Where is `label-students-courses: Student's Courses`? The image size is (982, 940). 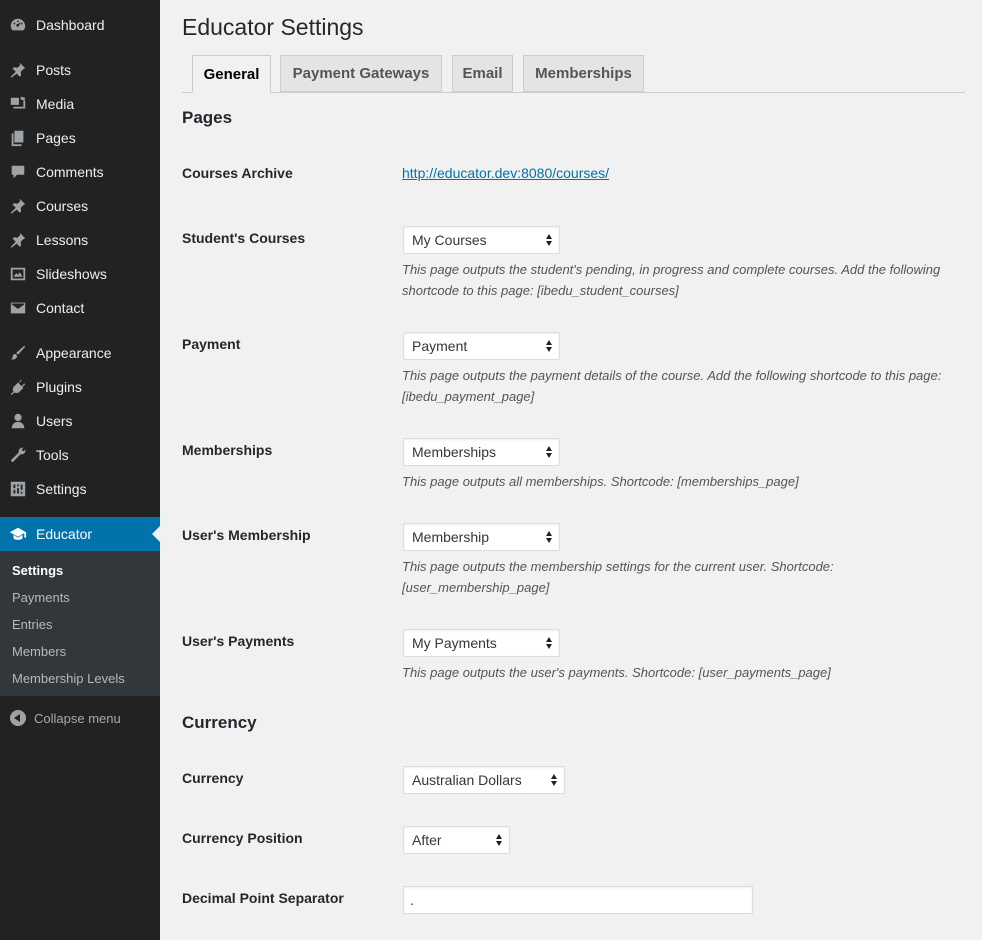 label-students-courses: Student's Courses is located at coordinates (244, 238).